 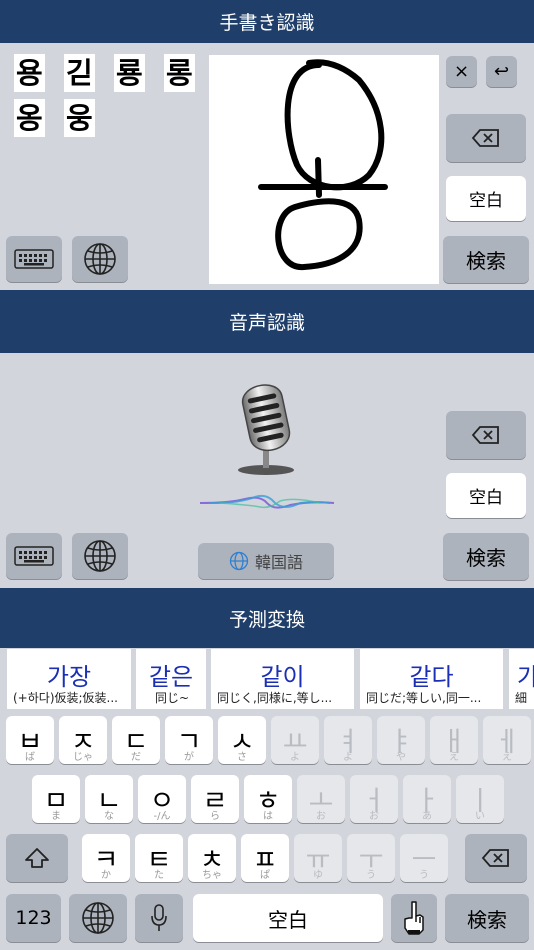 What do you see at coordinates (424, 858) in the screenshot?
I see `key-eu: ㅡう` at bounding box center [424, 858].